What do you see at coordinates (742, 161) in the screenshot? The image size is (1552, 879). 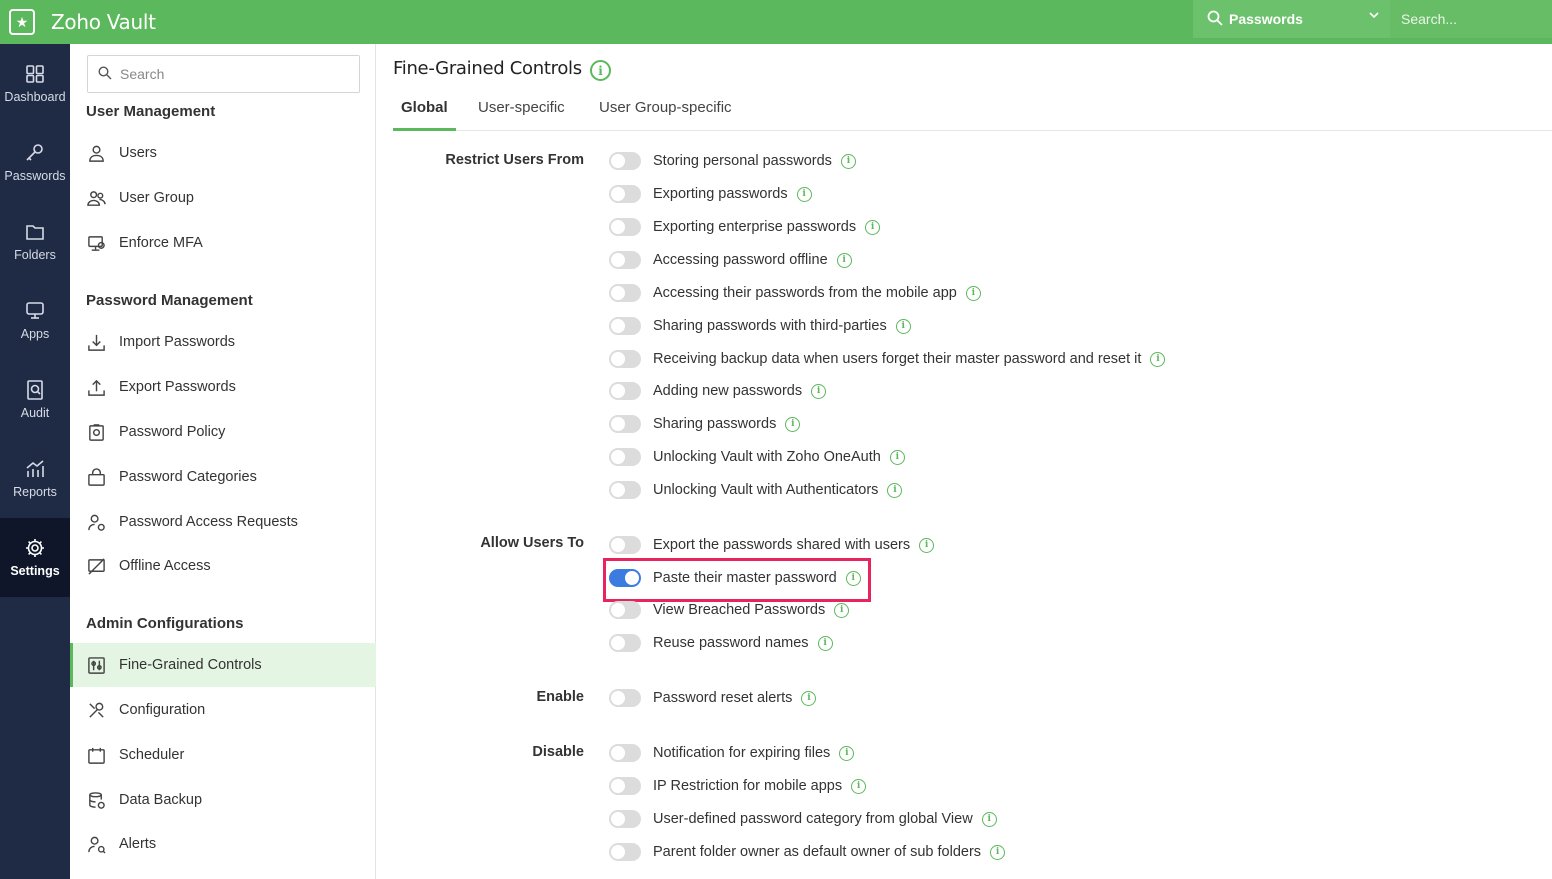 I see `option-label: Storing personal passwords` at bounding box center [742, 161].